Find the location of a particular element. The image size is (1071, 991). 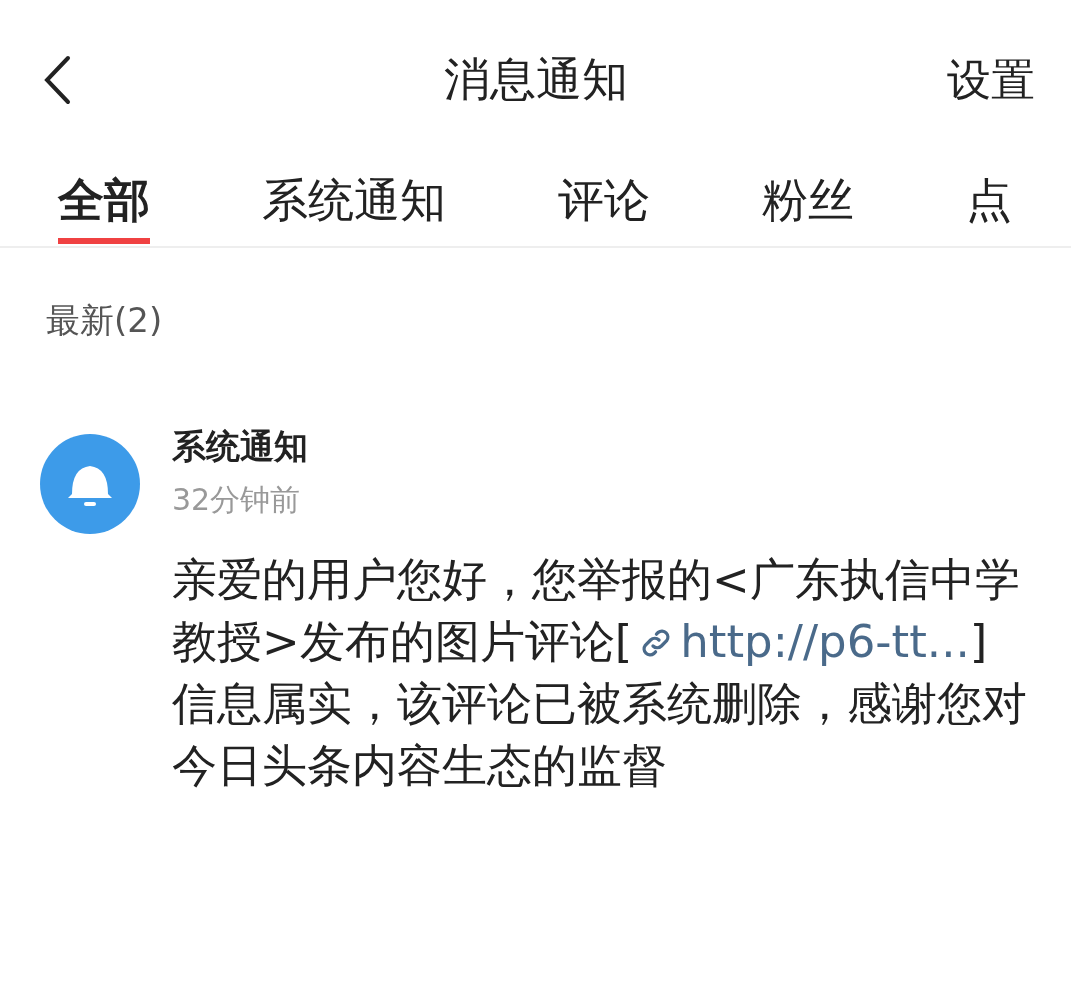

page-title: 消息通知 is located at coordinates (535, 79).